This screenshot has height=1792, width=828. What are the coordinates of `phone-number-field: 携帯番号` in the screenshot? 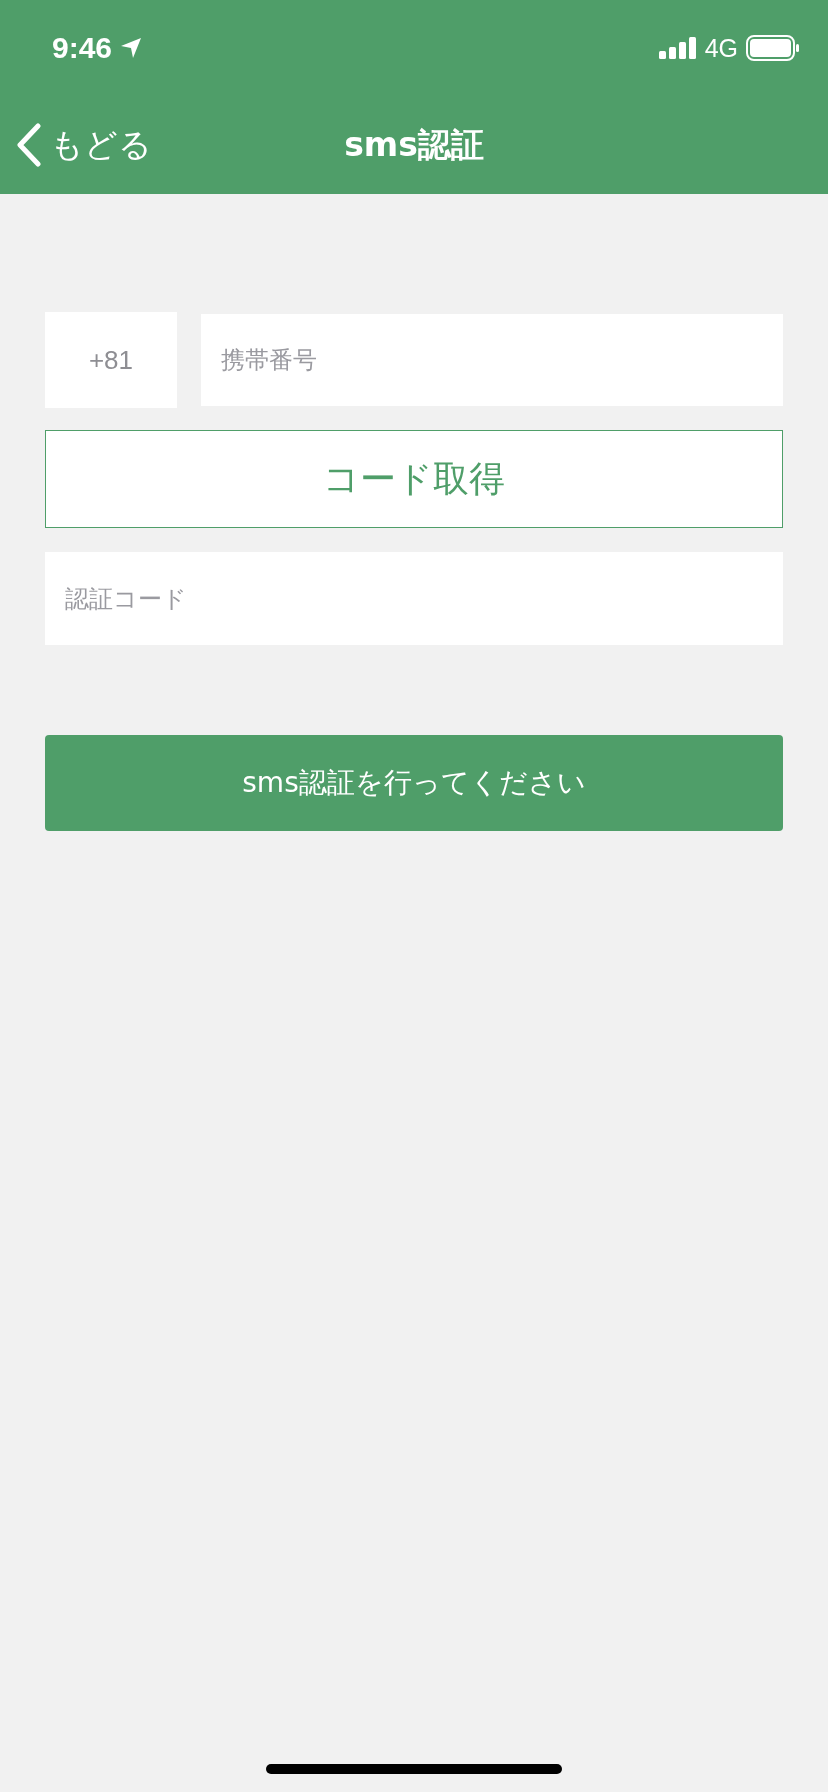 It's located at (492, 360).